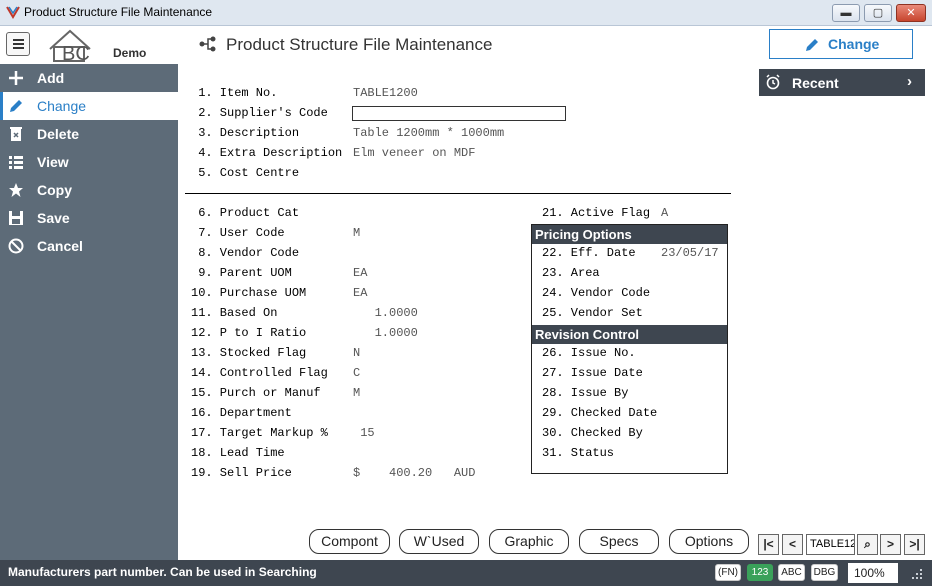 This screenshot has width=932, height=586. I want to click on sidebar-item-change: Change, so click(89, 106).